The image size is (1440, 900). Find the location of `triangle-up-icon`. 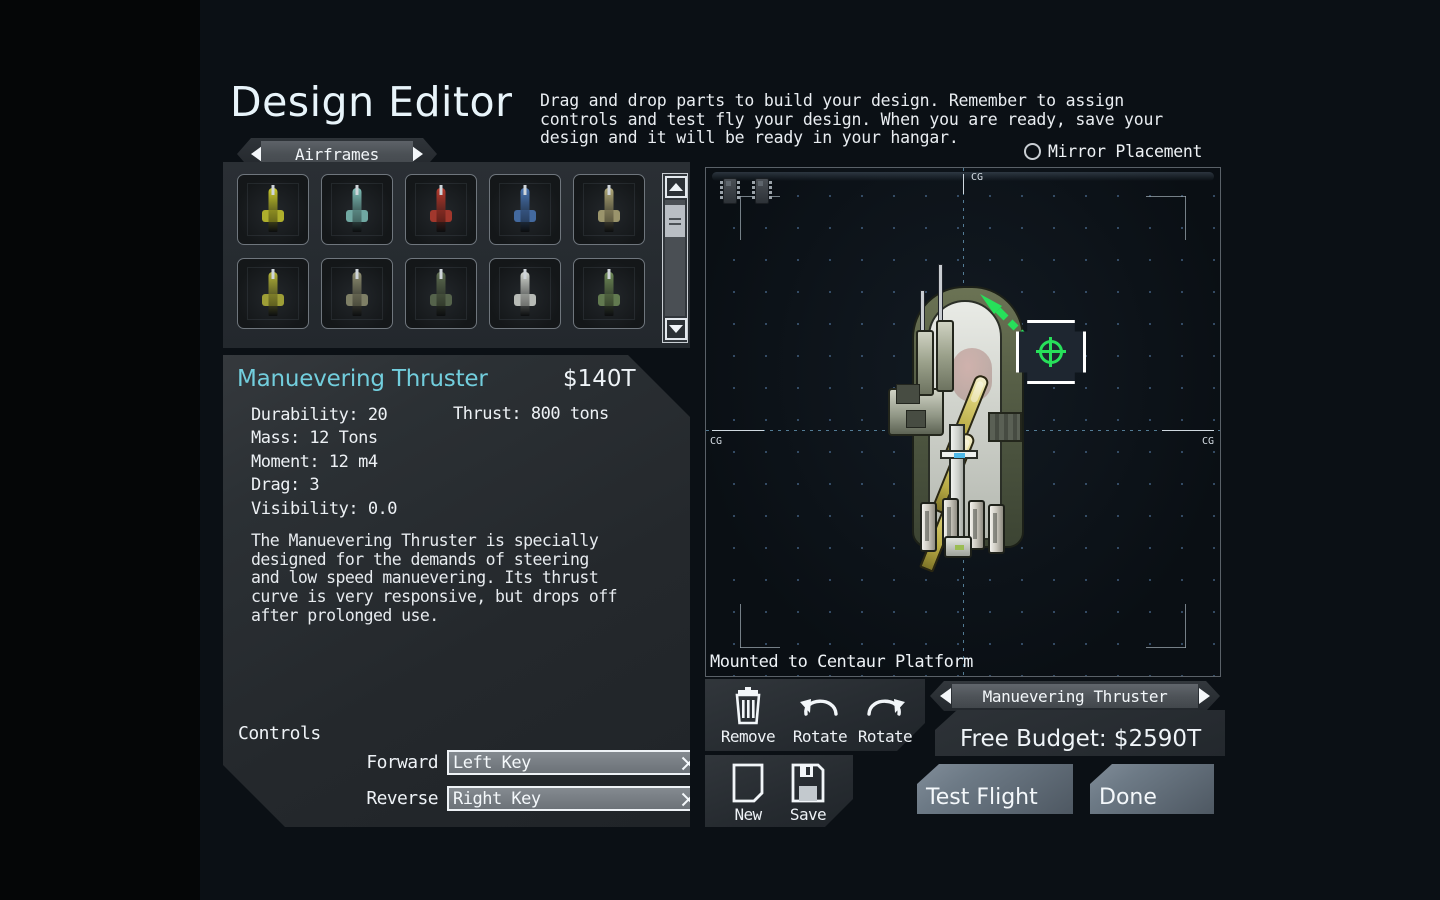

triangle-up-icon is located at coordinates (676, 187).